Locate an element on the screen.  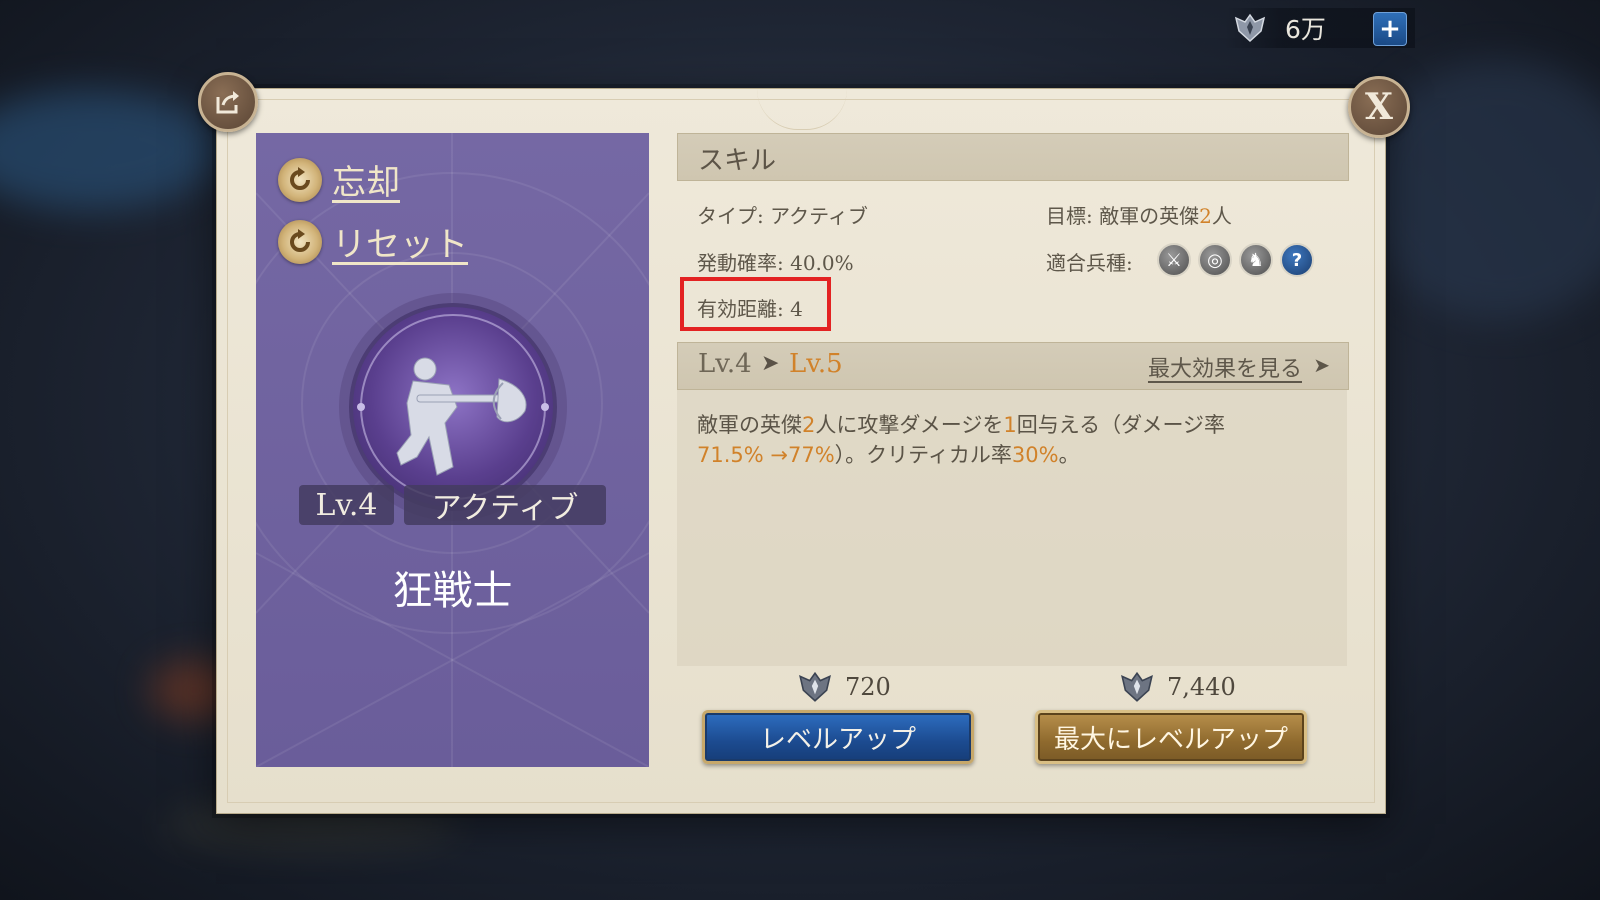
activation-chance-stat: 発動確率: 40.0% is located at coordinates (775, 263).